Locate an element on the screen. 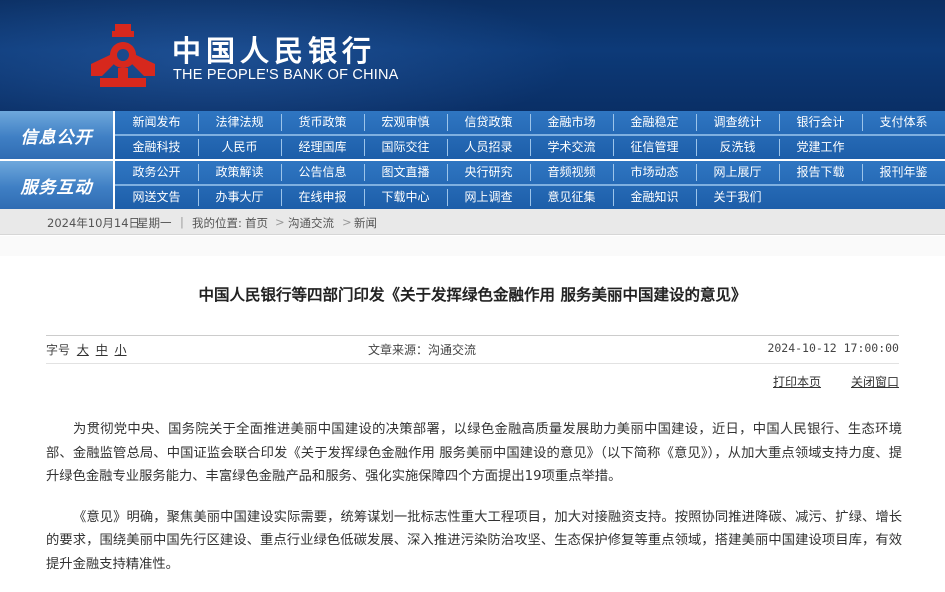  article-datetime: 2024-10-12 17:00:00 is located at coordinates (833, 348).